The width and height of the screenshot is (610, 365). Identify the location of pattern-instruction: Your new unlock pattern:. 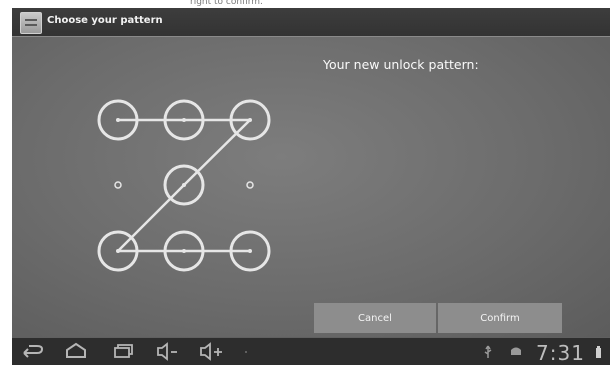
(401, 64).